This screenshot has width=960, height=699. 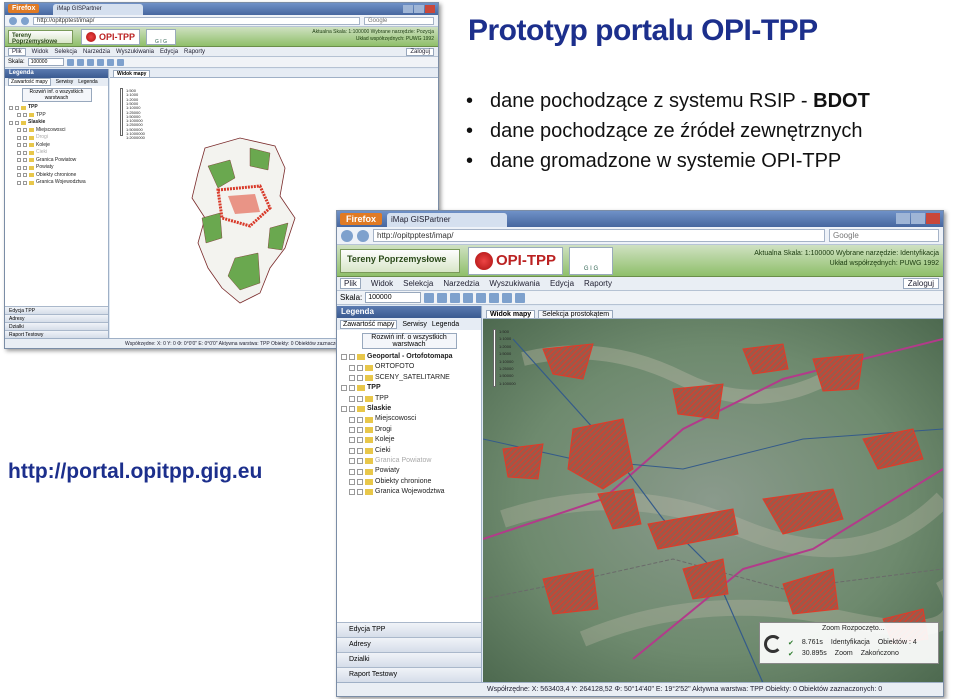 I want to click on refresh-icon, so click(x=520, y=297).